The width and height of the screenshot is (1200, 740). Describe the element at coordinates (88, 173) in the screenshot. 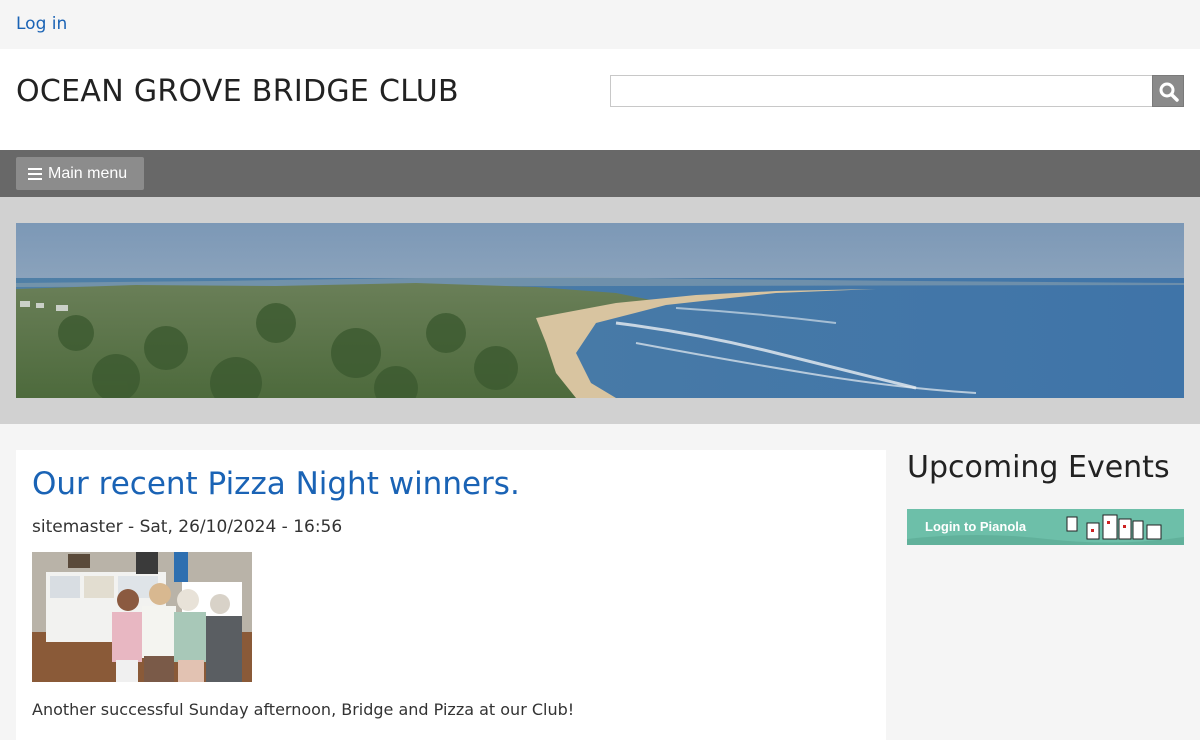

I see `main-menu-label: Main menu` at that location.